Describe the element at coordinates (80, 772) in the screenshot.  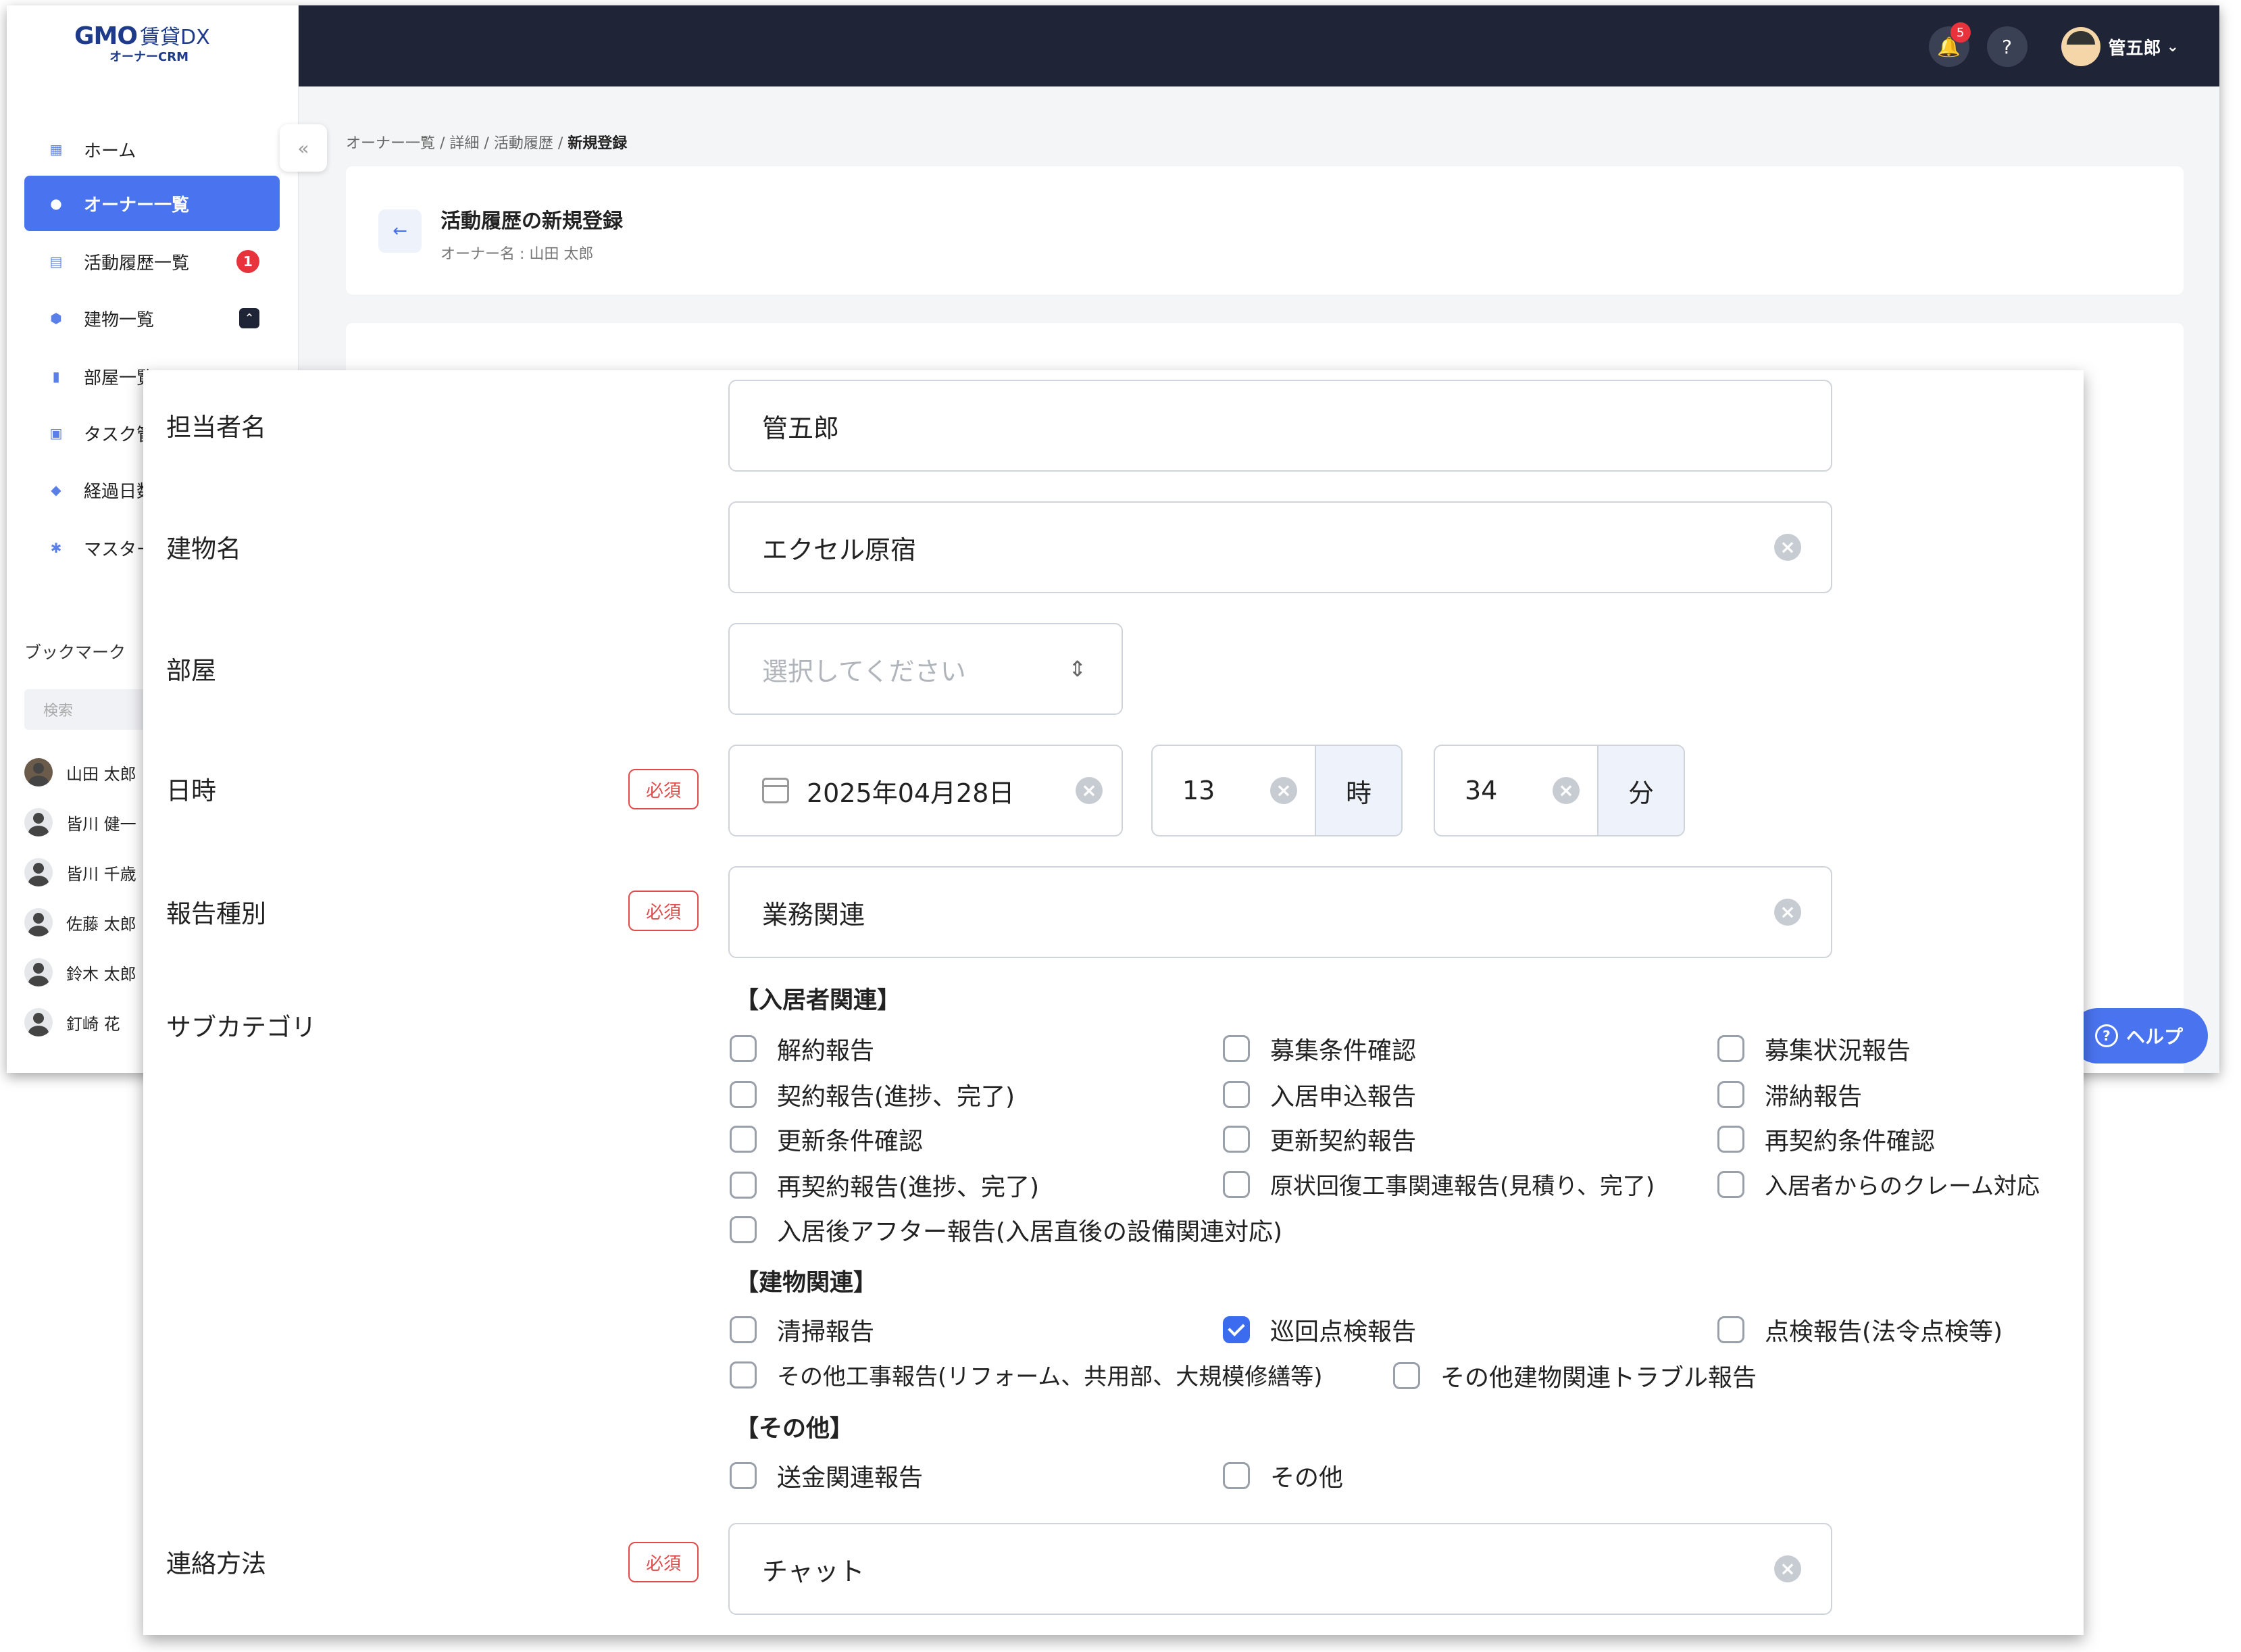
I see `bookmark-item: 山田 太郎` at that location.